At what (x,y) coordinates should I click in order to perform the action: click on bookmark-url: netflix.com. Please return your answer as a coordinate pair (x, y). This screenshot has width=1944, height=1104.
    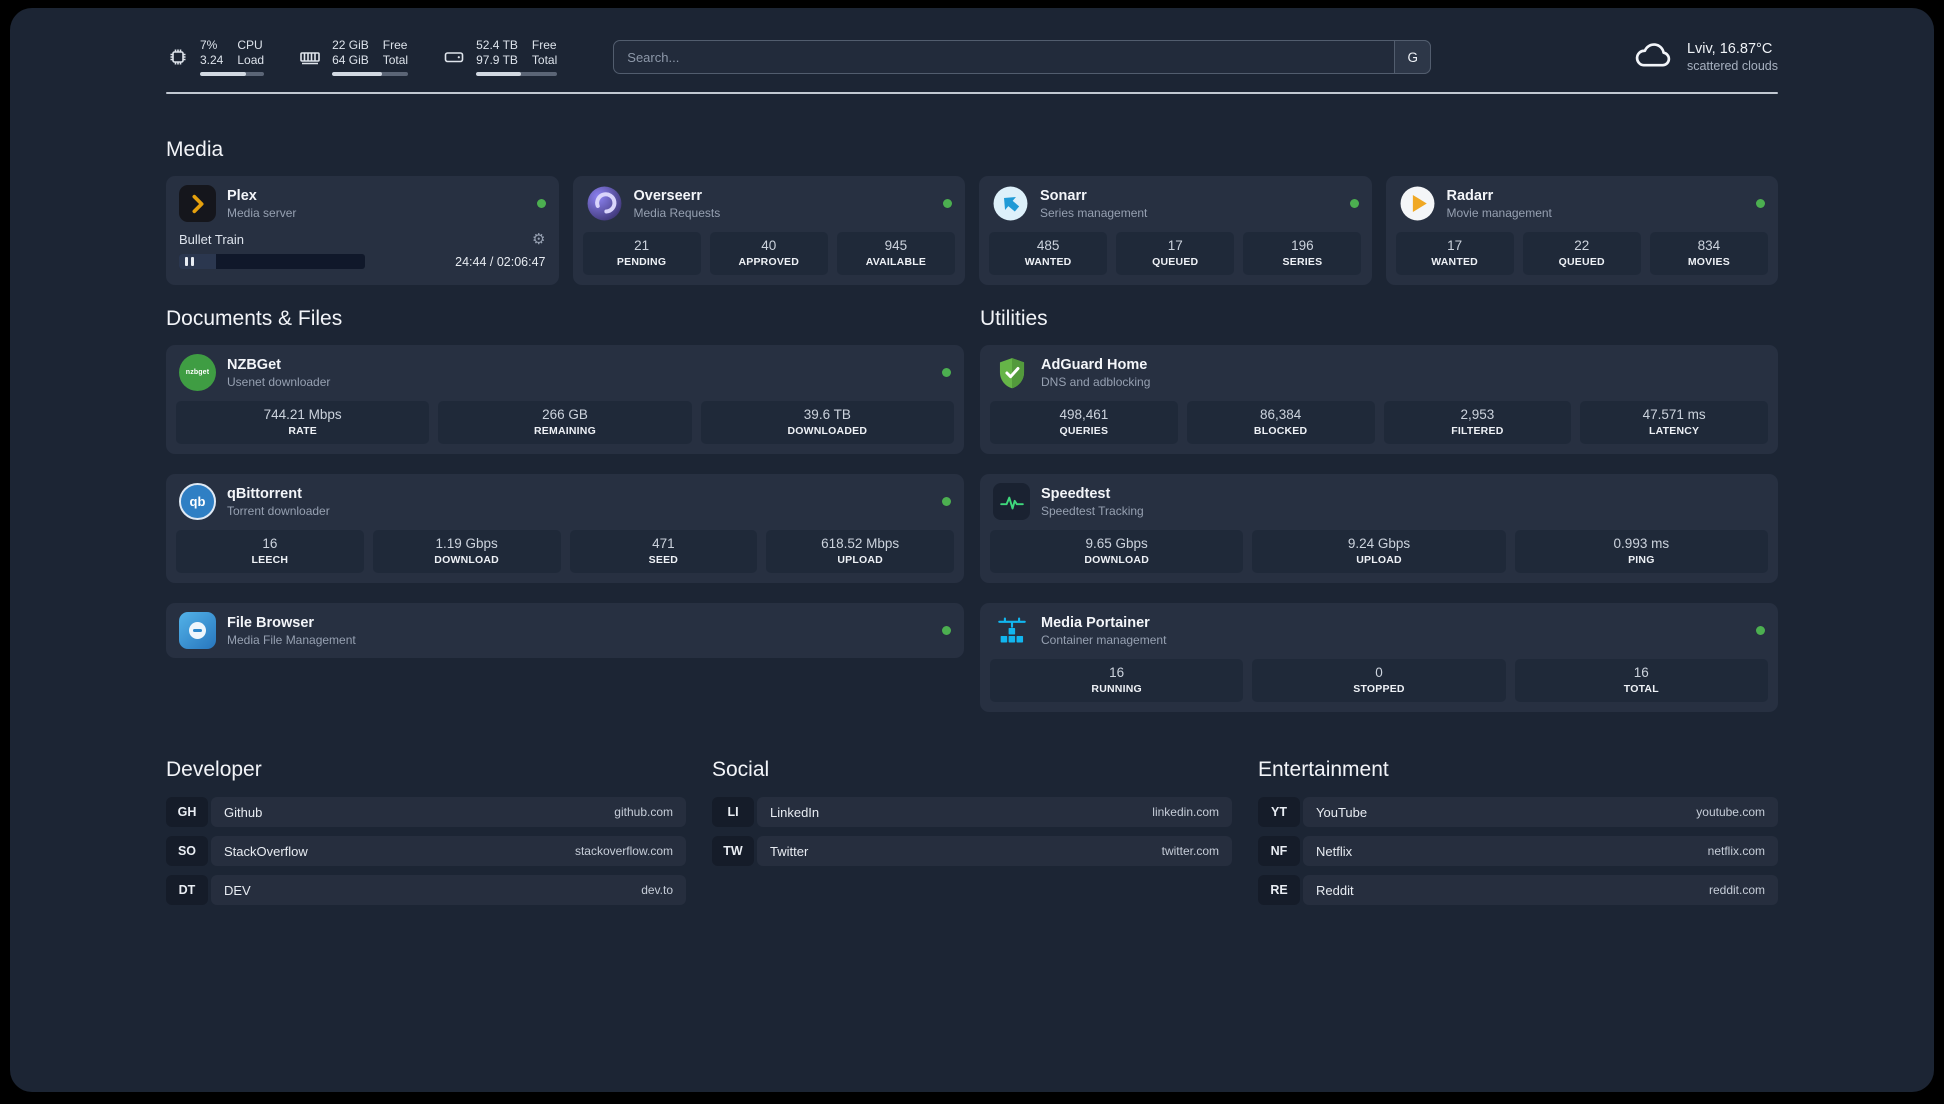
    Looking at the image, I should click on (1736, 851).